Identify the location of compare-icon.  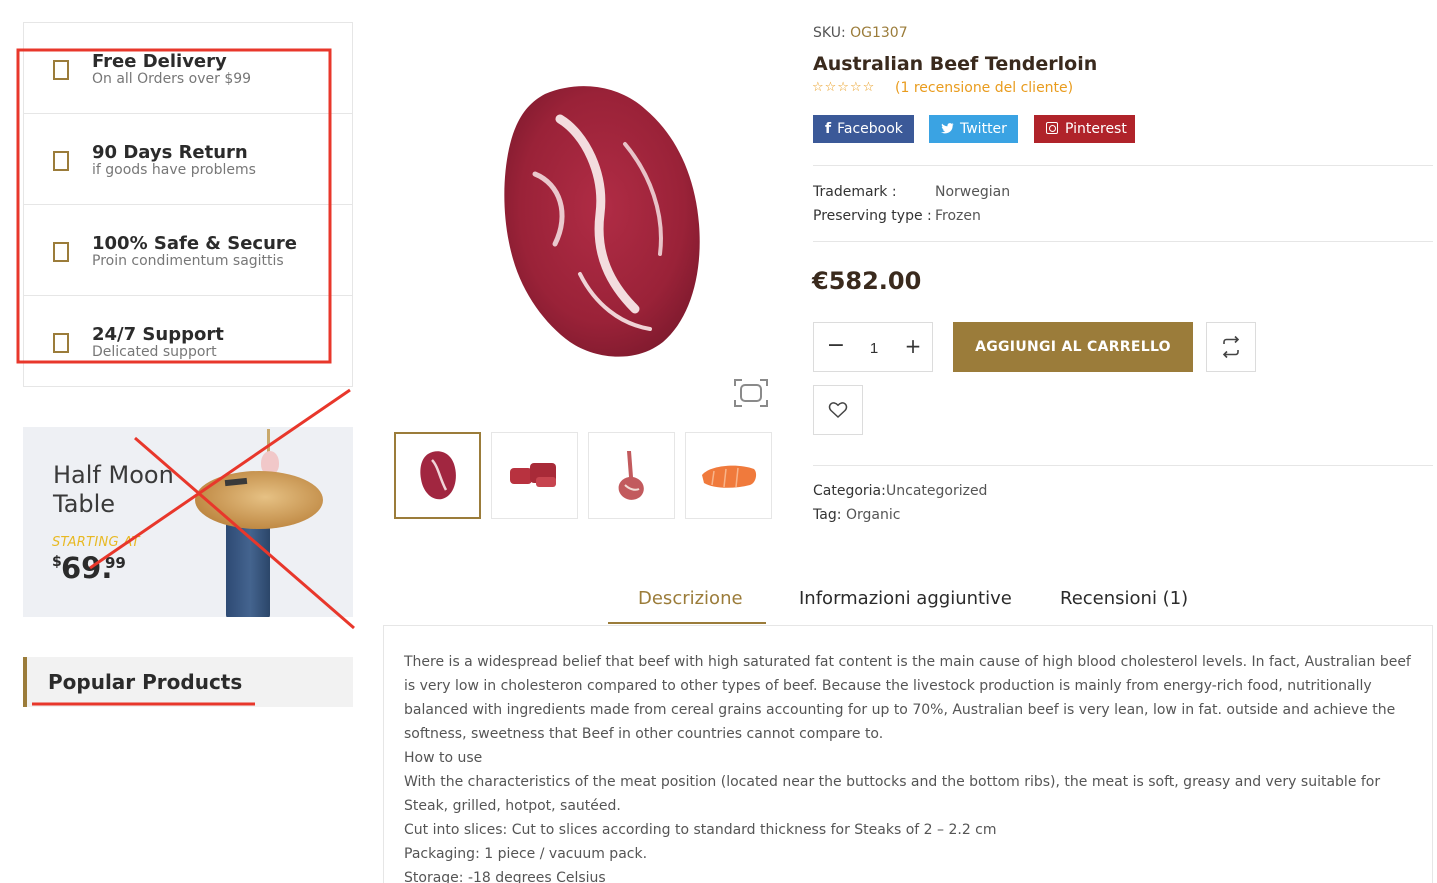
(1231, 347).